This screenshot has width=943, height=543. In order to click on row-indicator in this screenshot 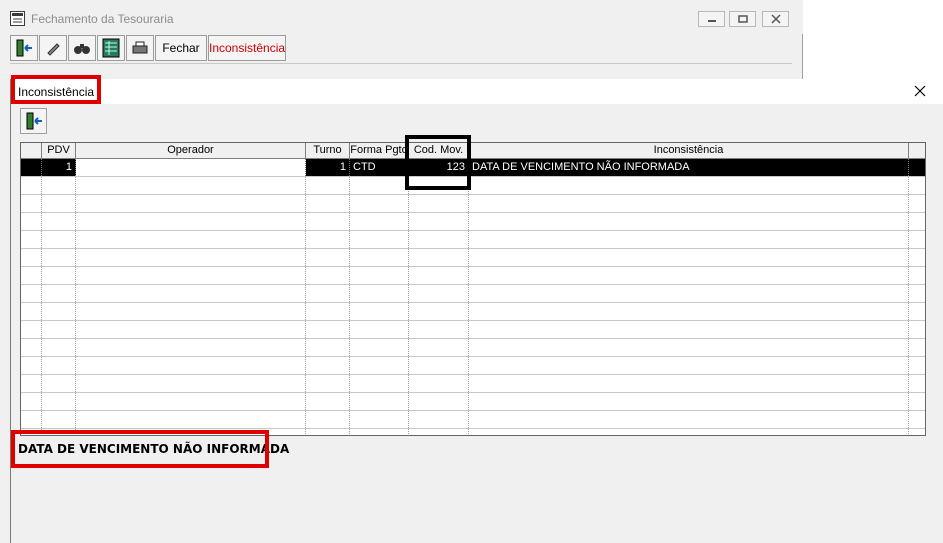, I will do `click(31, 167)`.